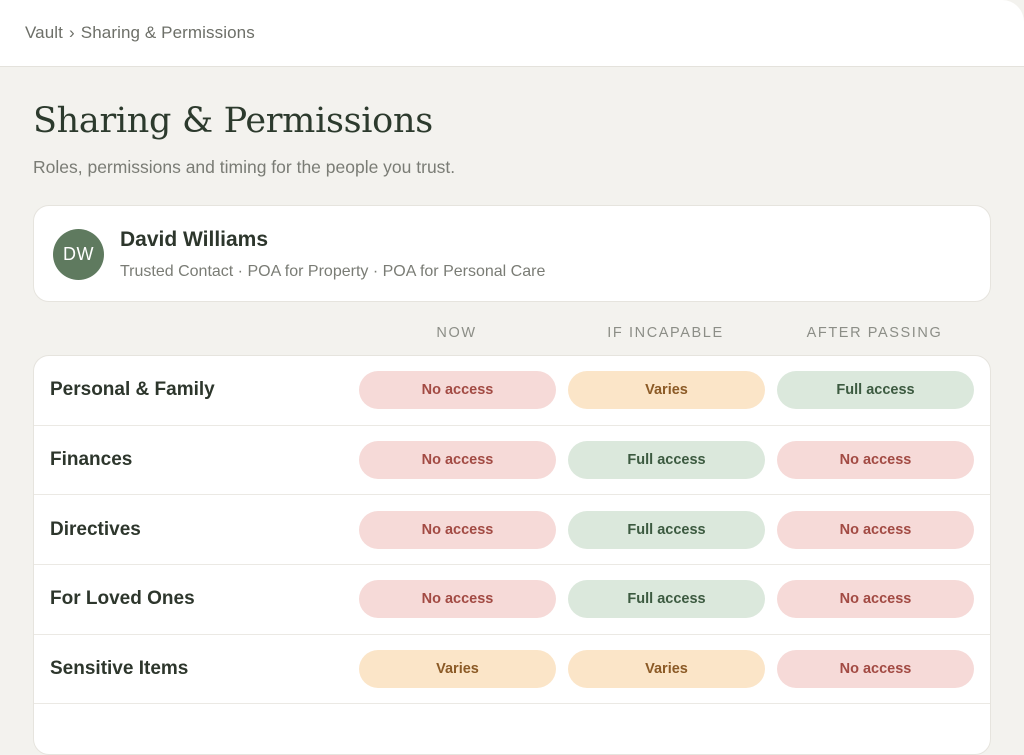 Image resolution: width=1024 pixels, height=755 pixels. What do you see at coordinates (122, 599) in the screenshot?
I see `row-label: For Loved Ones` at bounding box center [122, 599].